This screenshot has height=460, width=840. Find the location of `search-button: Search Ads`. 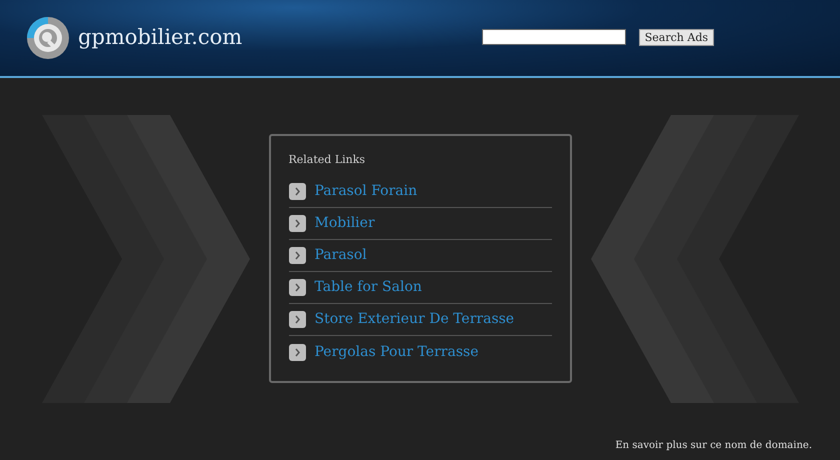

search-button: Search Ads is located at coordinates (676, 37).